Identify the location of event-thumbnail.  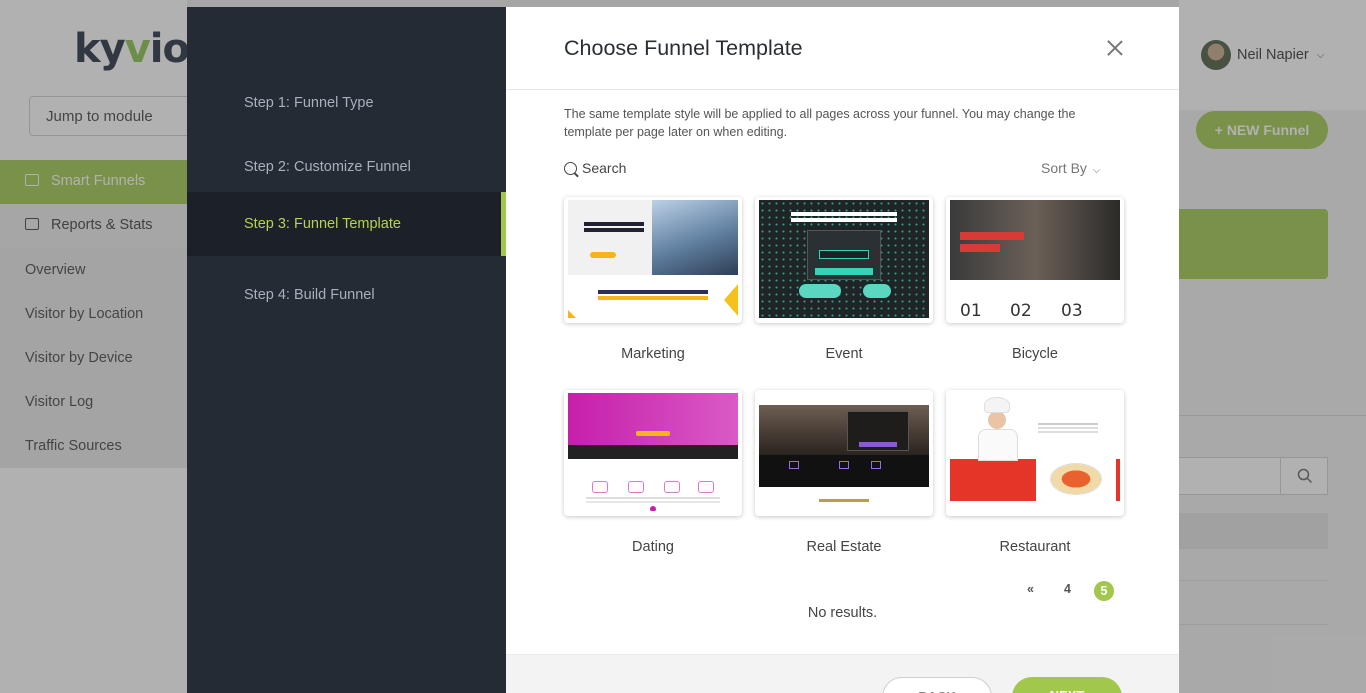
(844, 259).